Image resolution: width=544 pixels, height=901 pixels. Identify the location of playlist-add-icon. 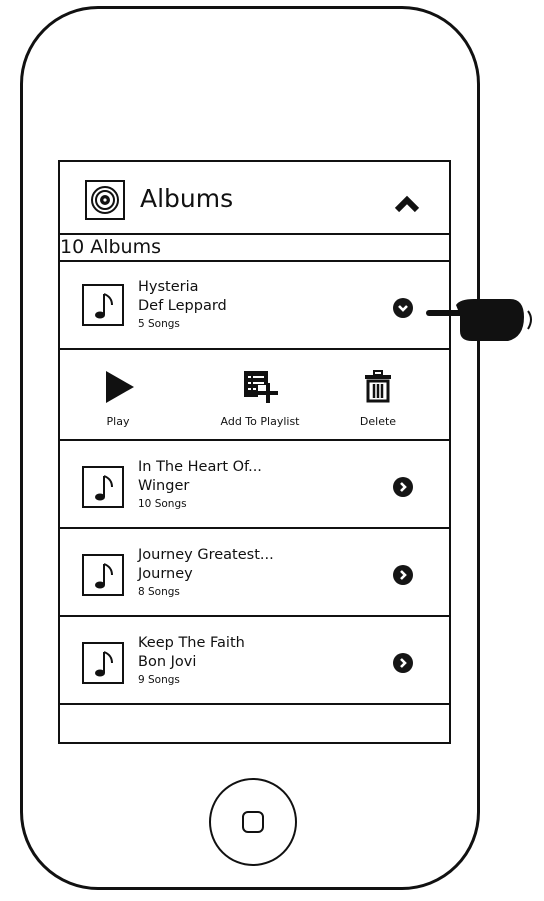
(261, 387).